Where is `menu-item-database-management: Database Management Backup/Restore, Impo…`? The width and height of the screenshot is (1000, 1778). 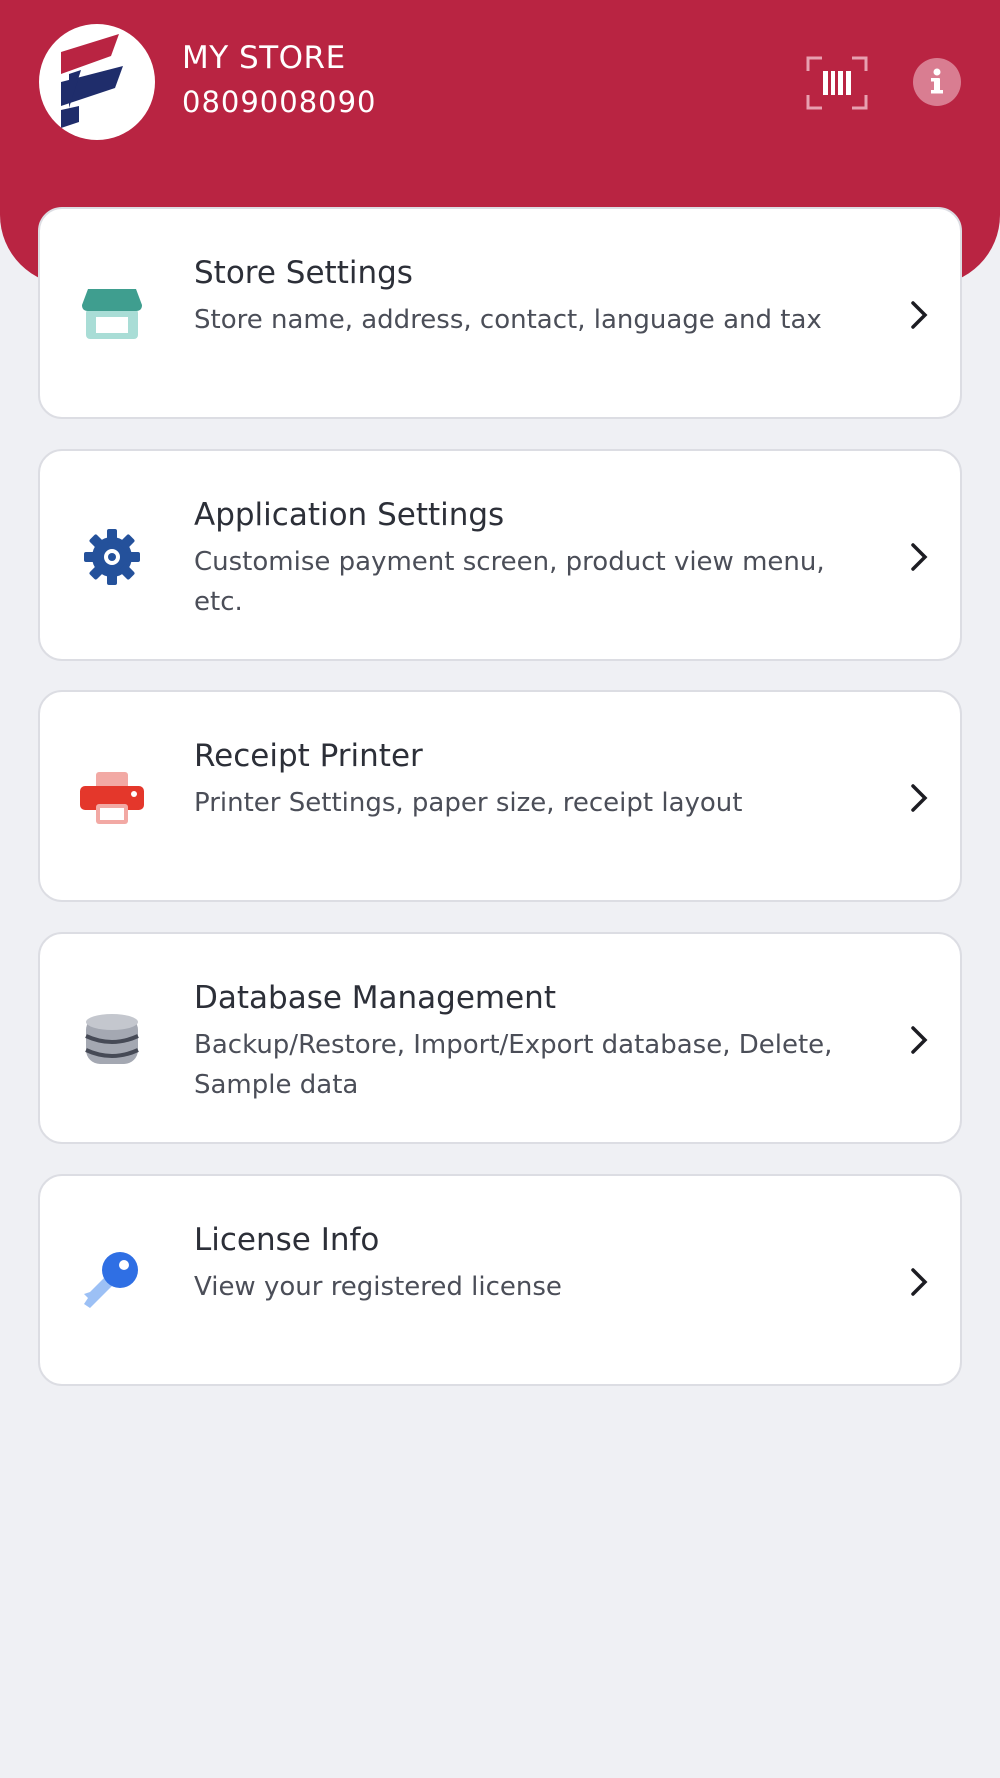
menu-item-database-management: Database Management Backup/Restore, Impo… is located at coordinates (500, 1038).